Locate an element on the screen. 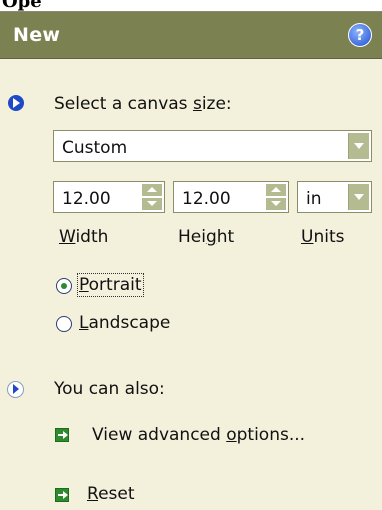 The width and height of the screenshot is (382, 510). height-label: Height is located at coordinates (206, 237).